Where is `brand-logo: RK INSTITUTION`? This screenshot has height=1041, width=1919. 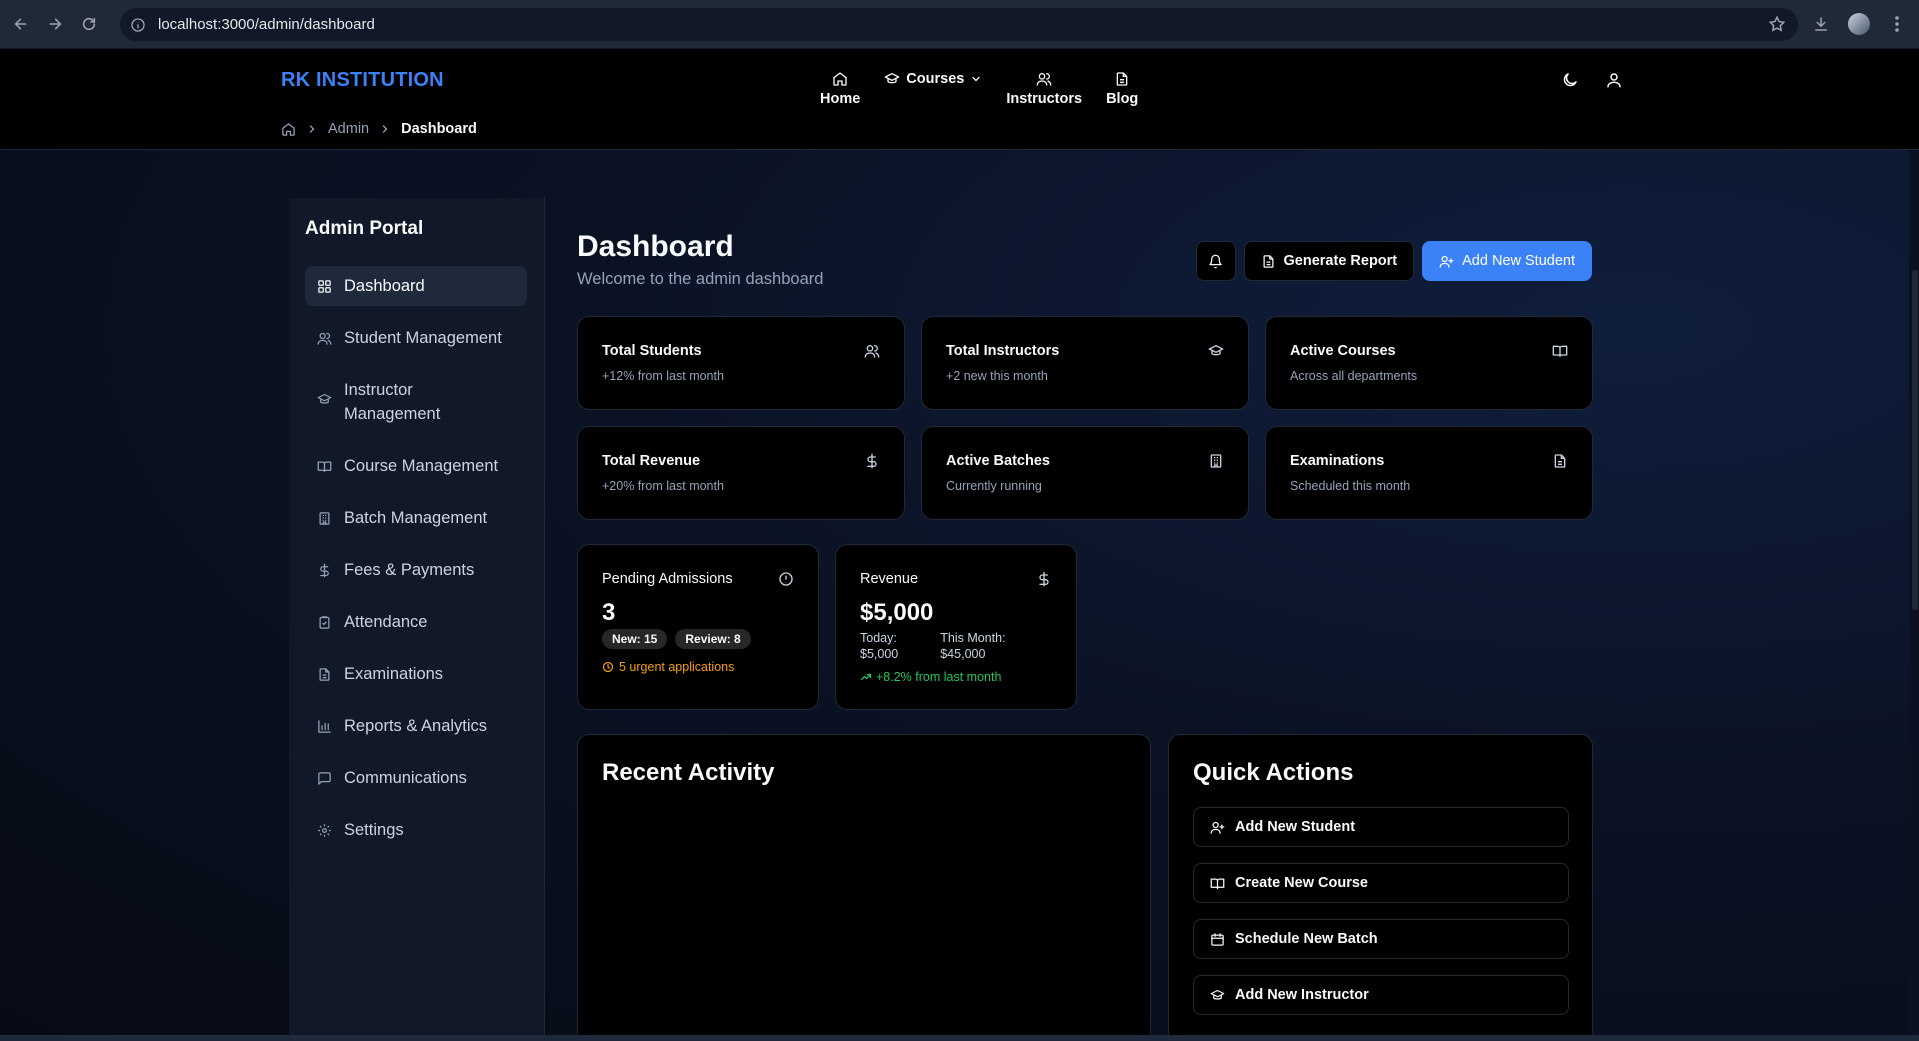 brand-logo: RK INSTITUTION is located at coordinates (362, 80).